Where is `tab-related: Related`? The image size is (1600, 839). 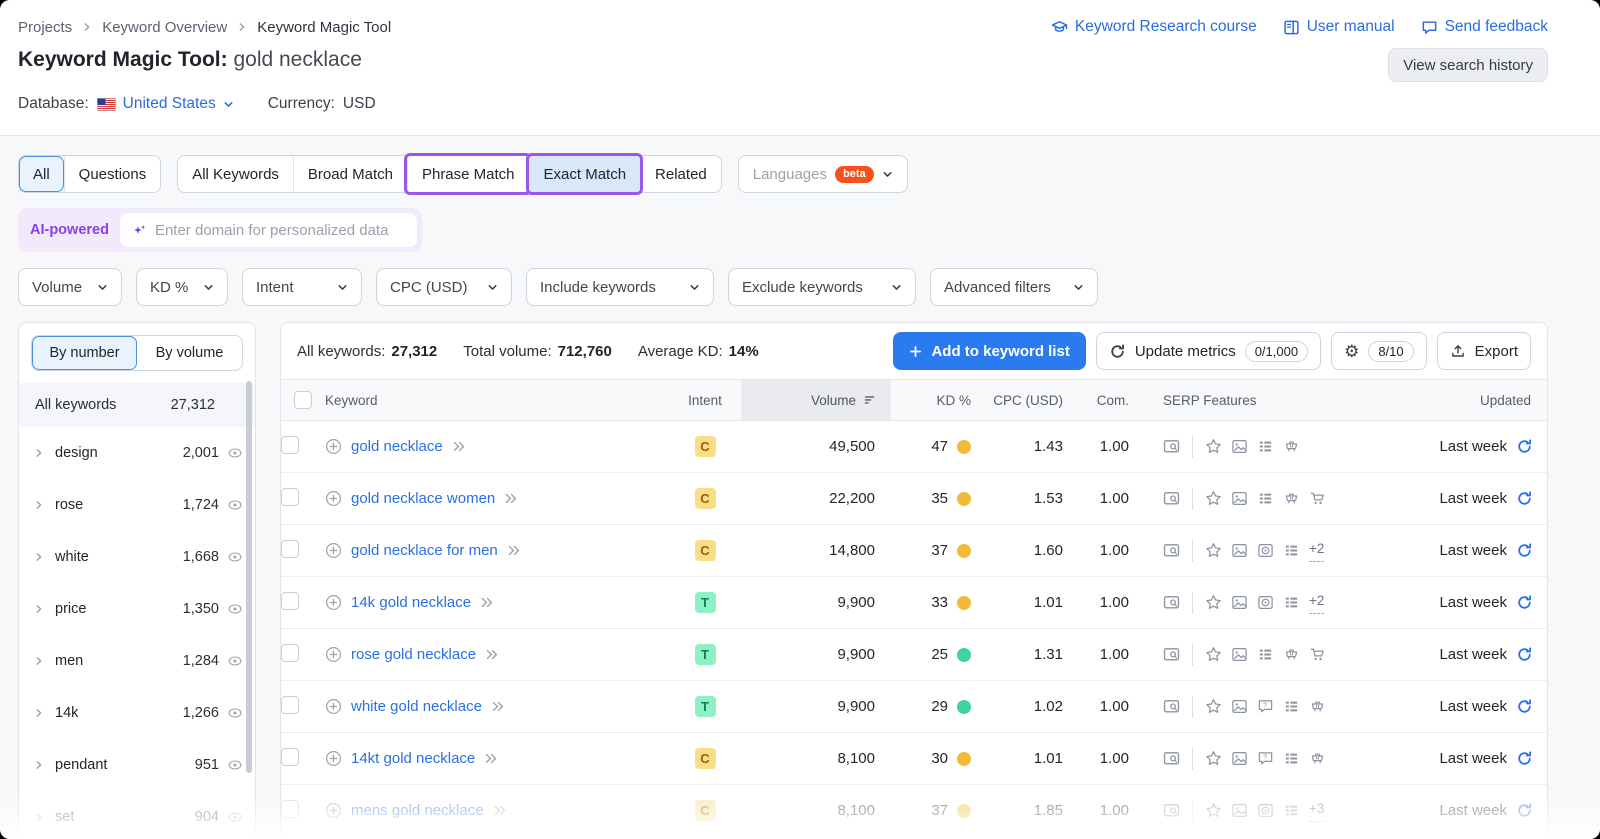 tab-related: Related is located at coordinates (680, 174).